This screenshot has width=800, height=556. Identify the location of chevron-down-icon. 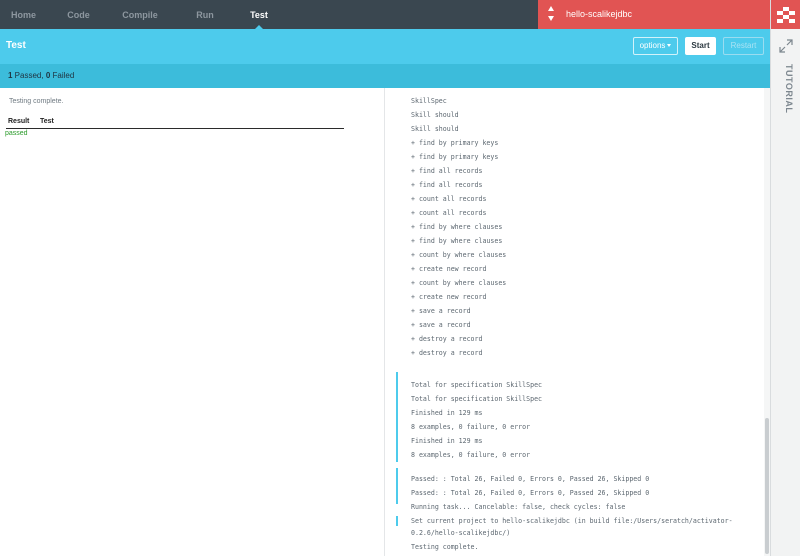
(669, 46).